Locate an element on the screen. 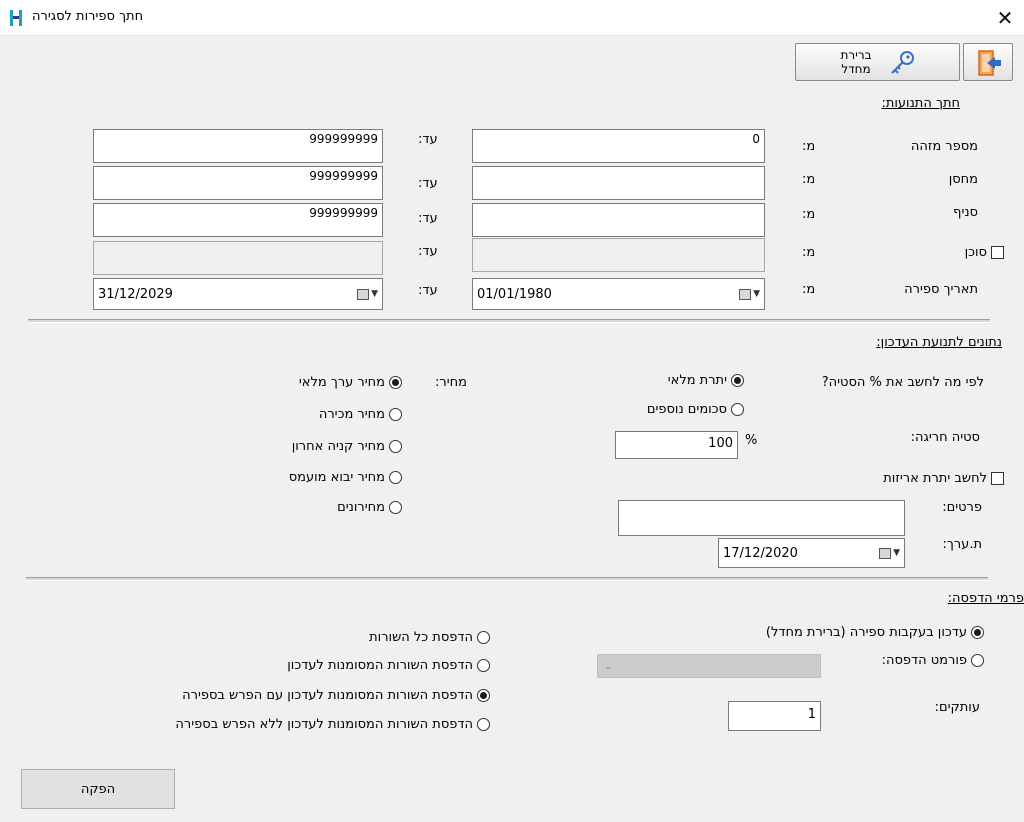 The height and width of the screenshot is (822, 1024). print-format-select: ⌄ is located at coordinates (709, 666).